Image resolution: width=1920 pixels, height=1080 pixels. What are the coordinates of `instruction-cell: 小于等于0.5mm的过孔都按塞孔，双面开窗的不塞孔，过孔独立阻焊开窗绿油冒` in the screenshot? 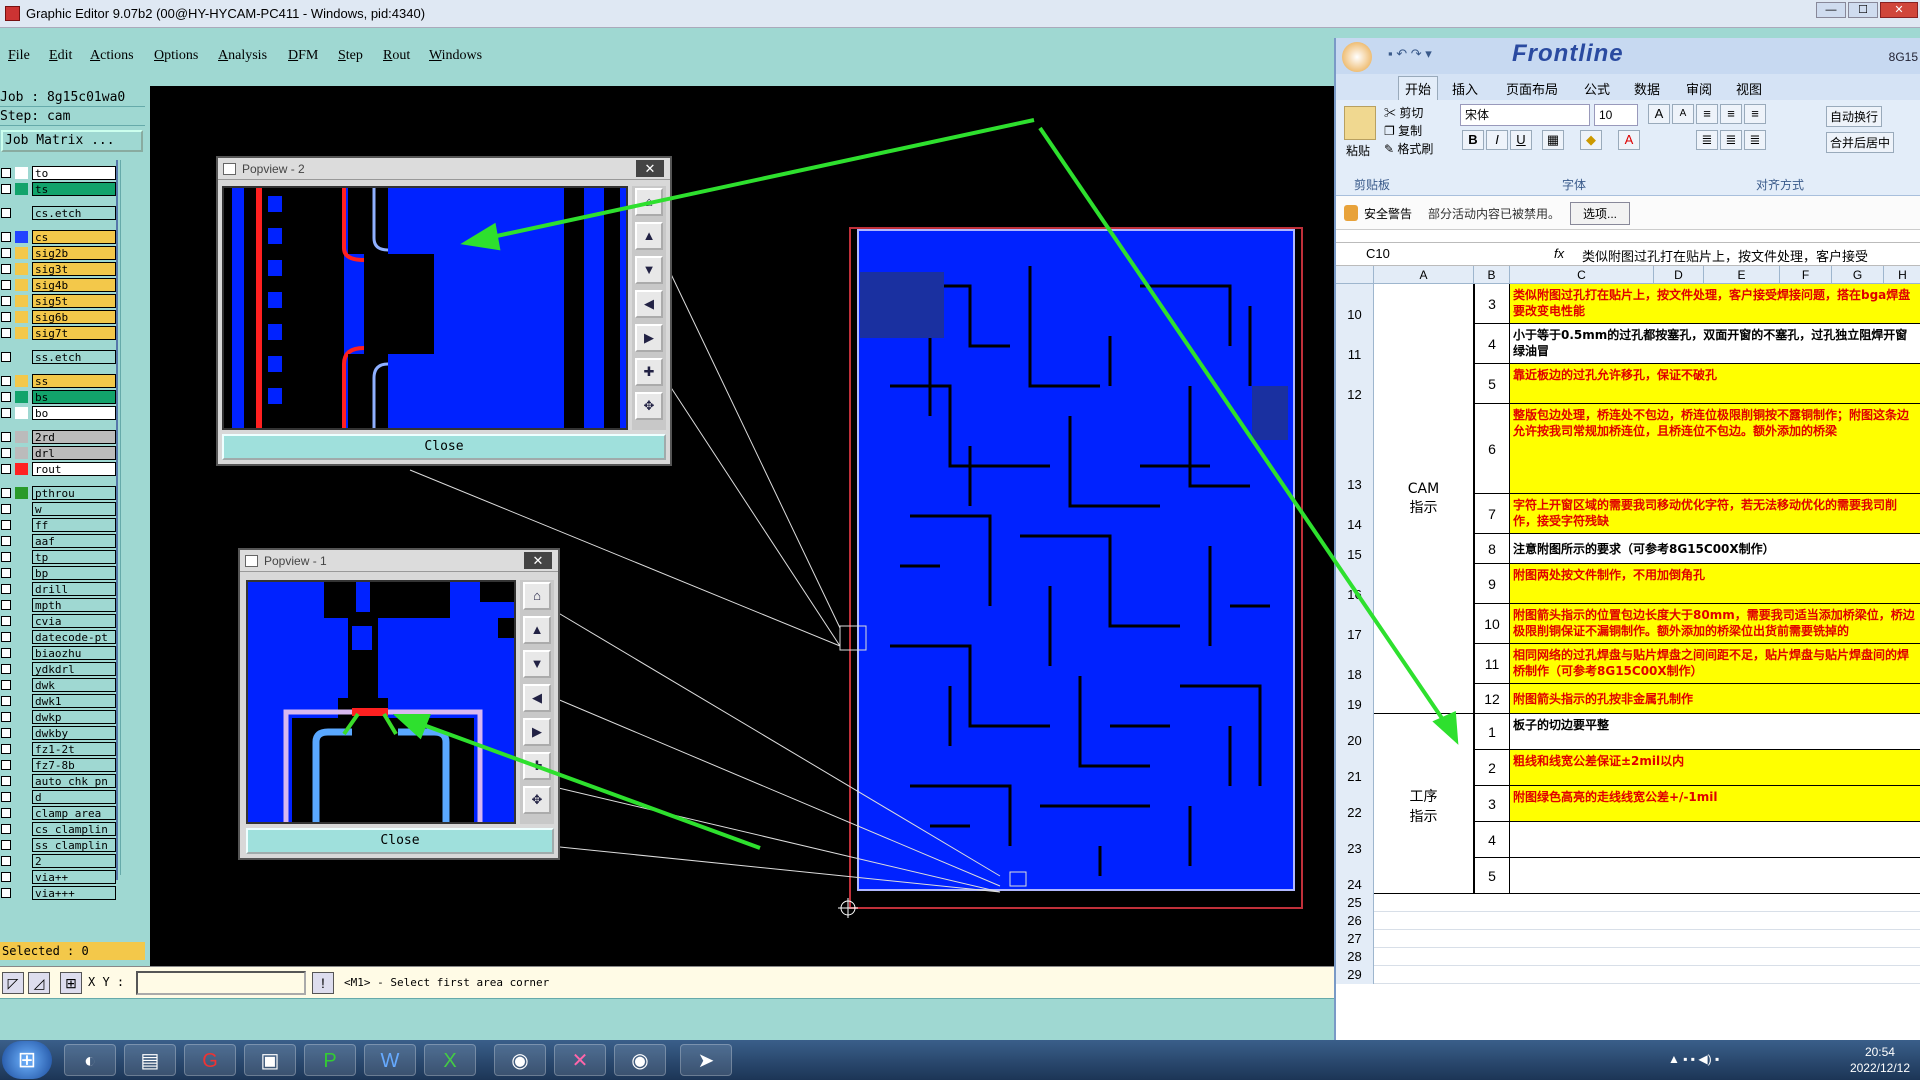 It's located at (1715, 343).